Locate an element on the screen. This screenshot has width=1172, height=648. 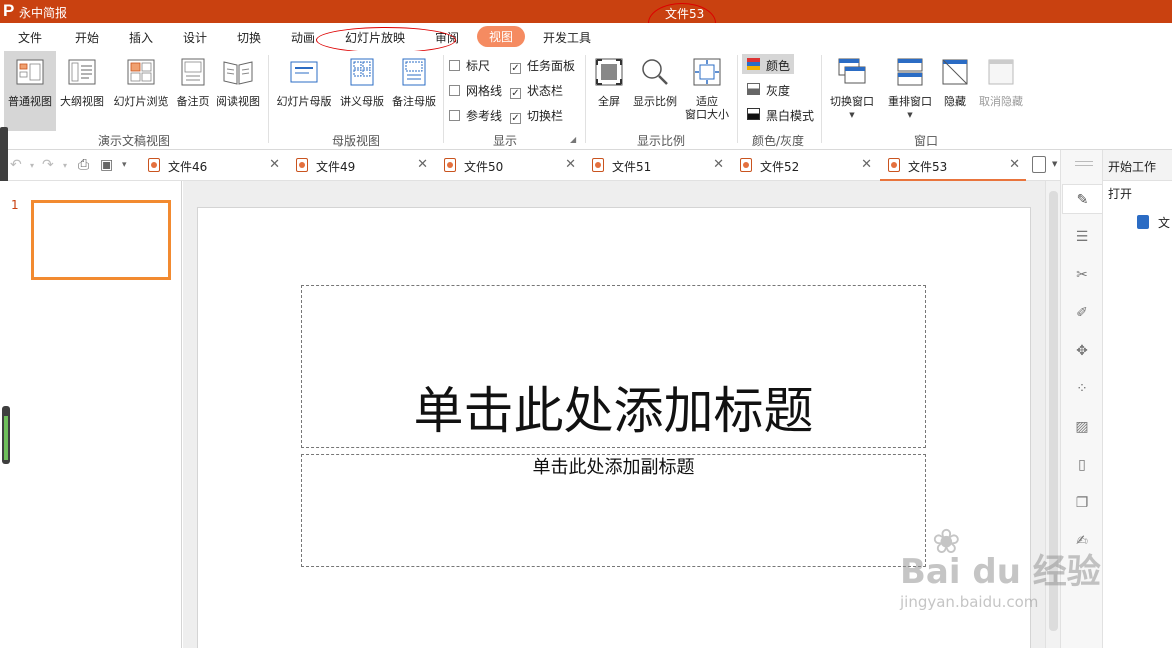
dialog-launcher-icon: ◢ is located at coordinates (573, 139).